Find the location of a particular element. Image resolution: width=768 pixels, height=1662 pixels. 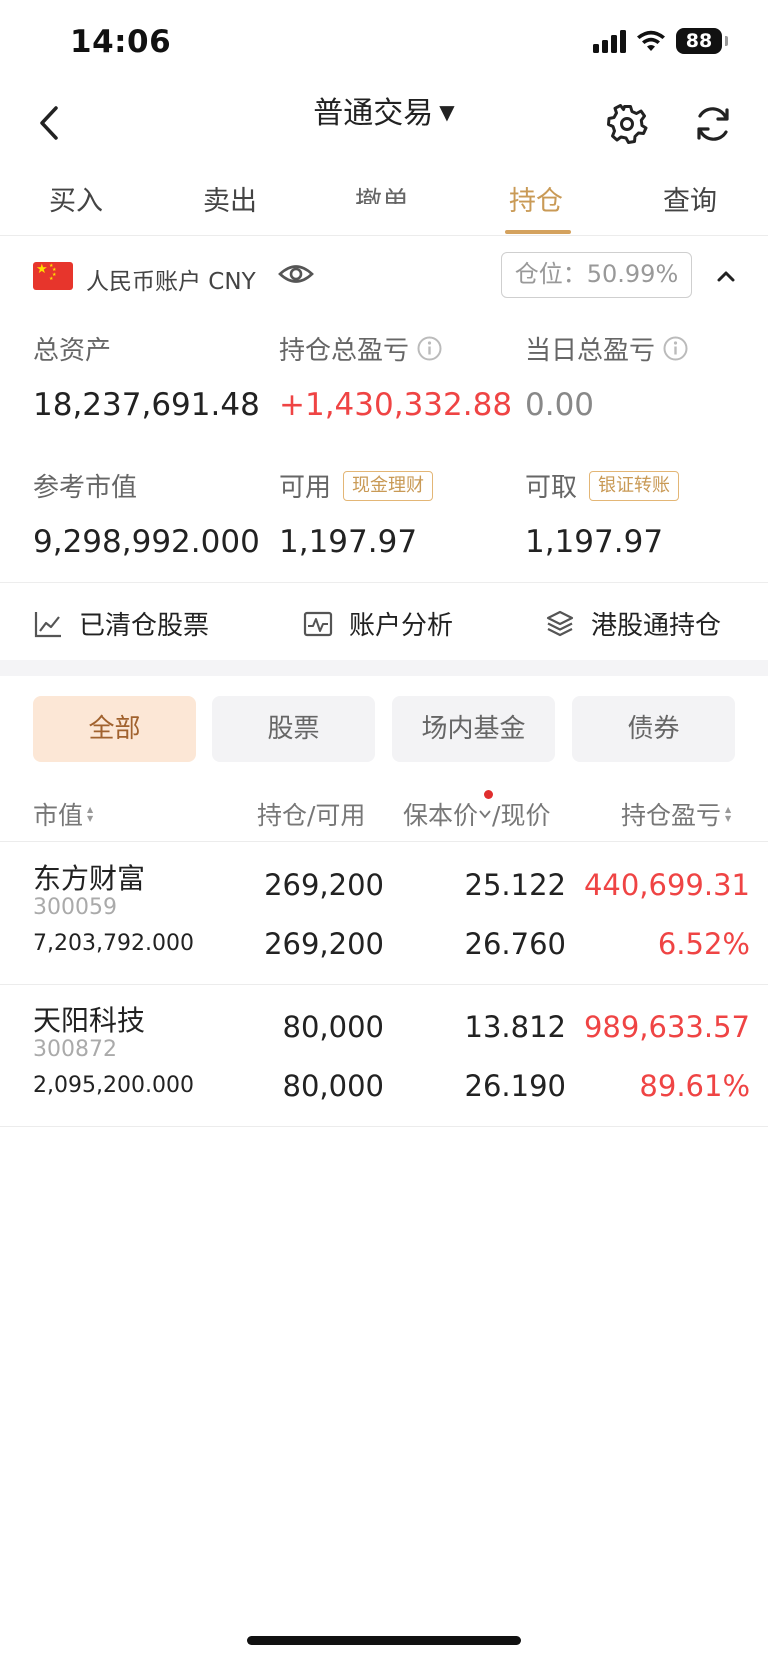

nav-bar: 普通交易 ▼ is located at coordinates (384, 126).